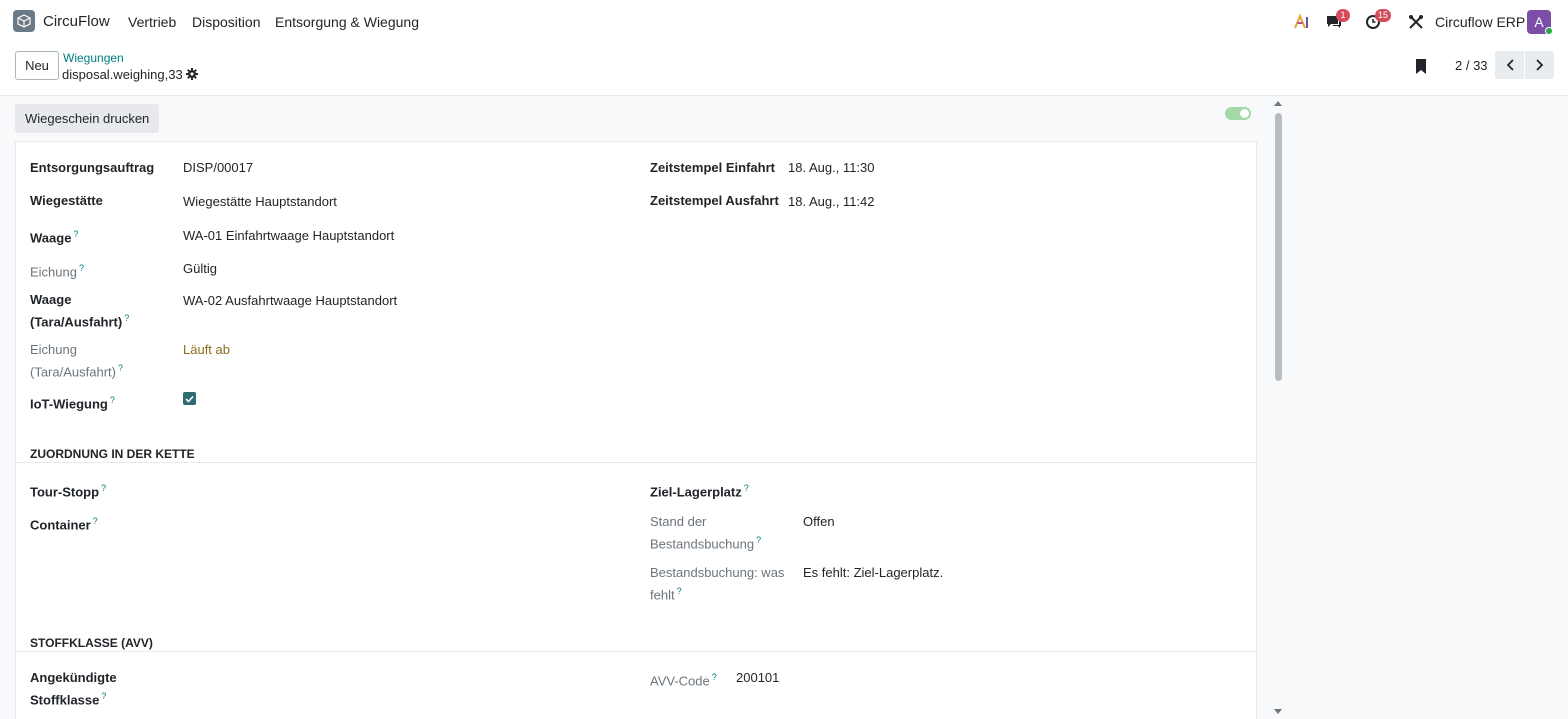 This screenshot has height=719, width=1568. What do you see at coordinates (112, 454) in the screenshot?
I see `section-title-chain: Zuordnung in der Kette` at bounding box center [112, 454].